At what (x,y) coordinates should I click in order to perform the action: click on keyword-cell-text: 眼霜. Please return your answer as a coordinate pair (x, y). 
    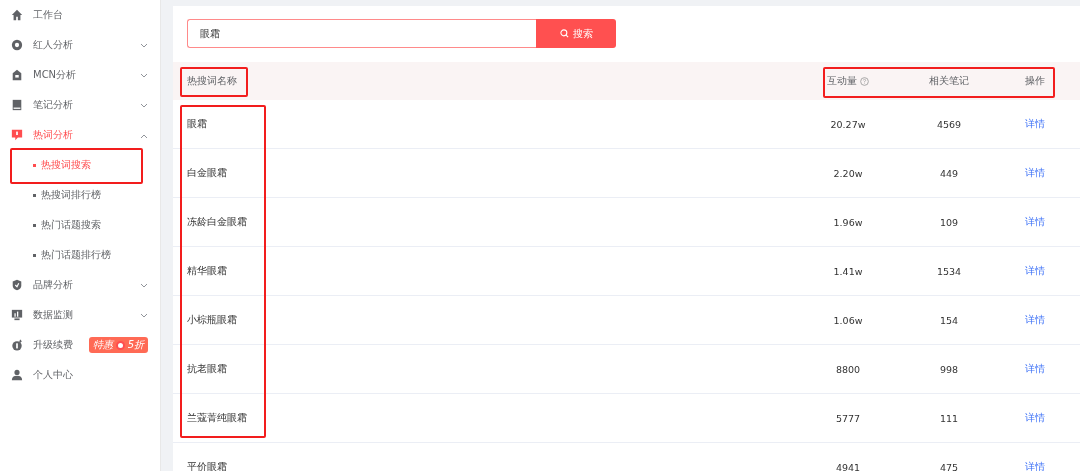
    Looking at the image, I should click on (197, 124).